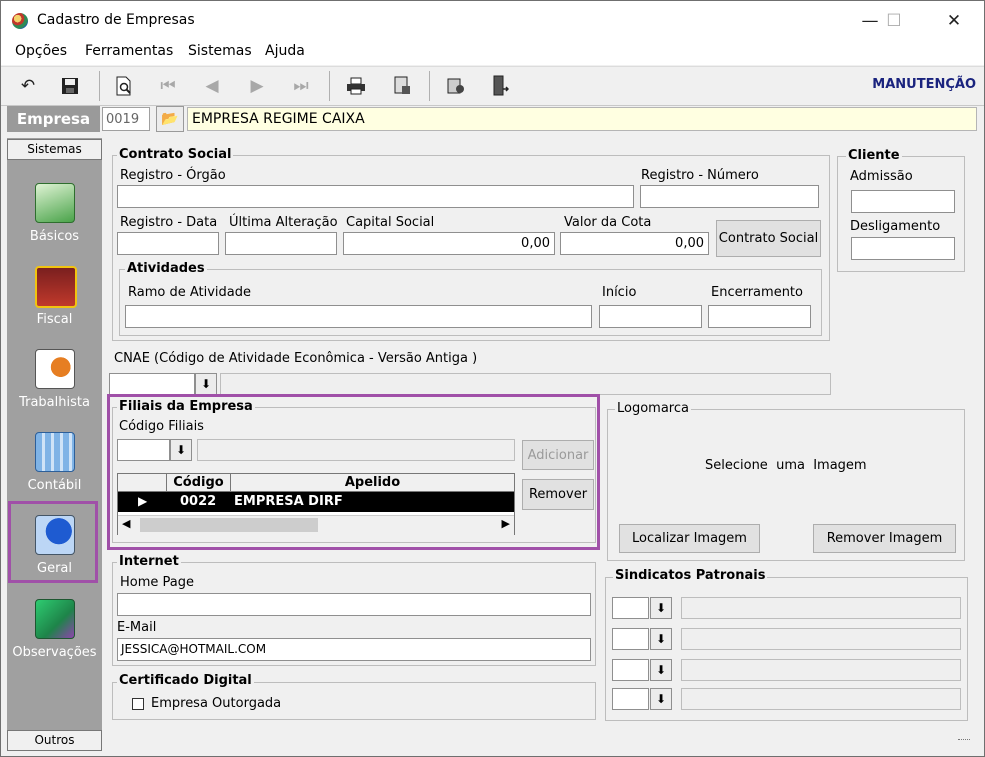 The image size is (985, 757). I want to click on save-button, so click(70, 86).